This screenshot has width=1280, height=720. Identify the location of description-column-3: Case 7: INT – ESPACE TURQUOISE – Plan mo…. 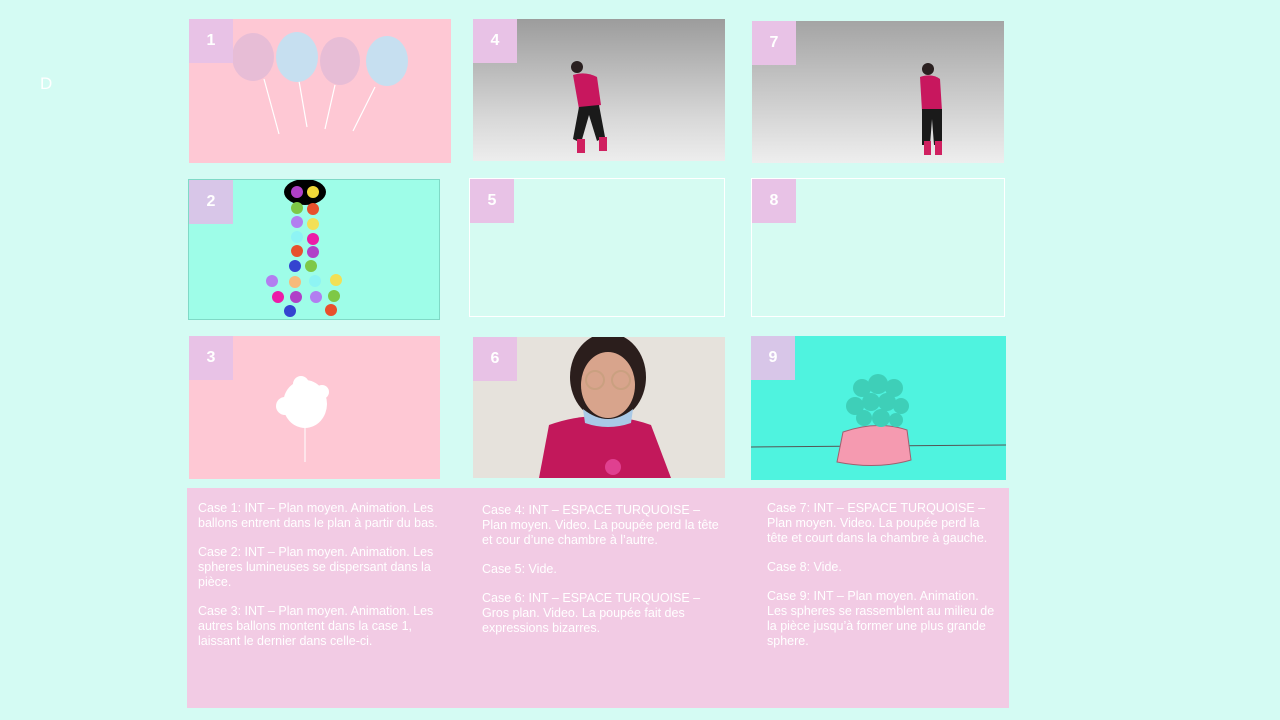
(884, 582).